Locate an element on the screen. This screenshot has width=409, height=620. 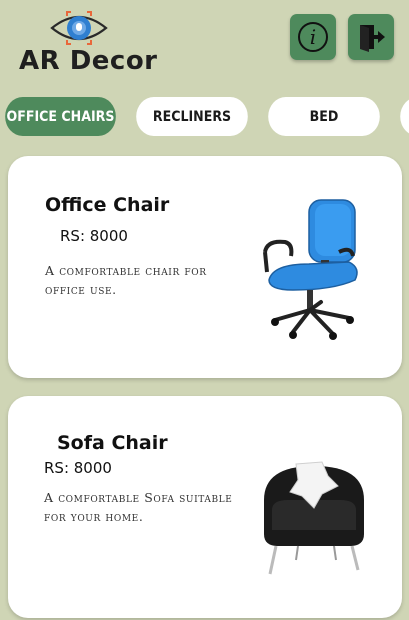
logout-button is located at coordinates (371, 37).